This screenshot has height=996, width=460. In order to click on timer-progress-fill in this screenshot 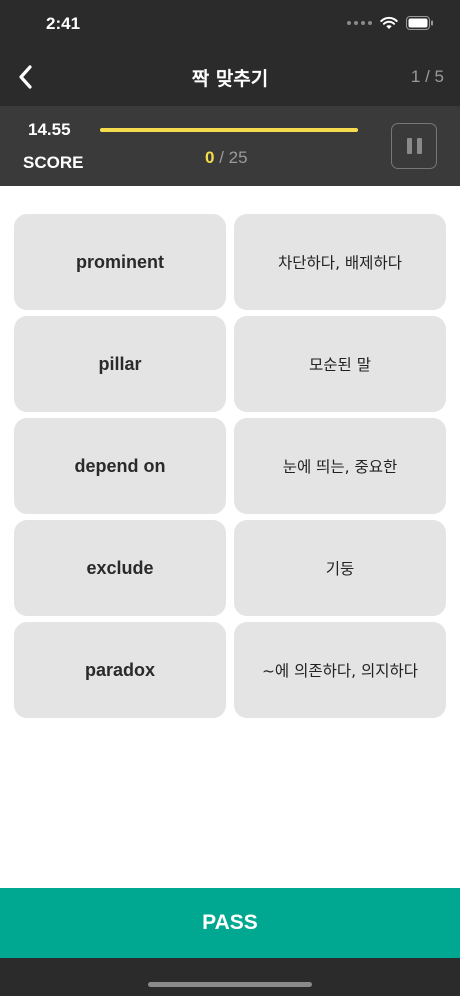, I will do `click(229, 130)`.